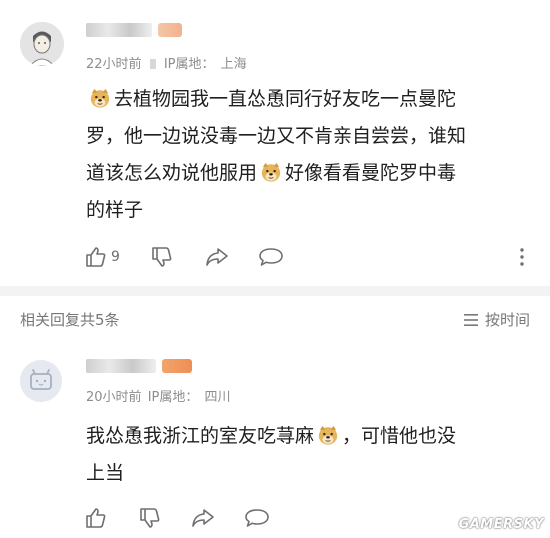 This screenshot has width=550, height=538. What do you see at coordinates (70, 320) in the screenshot?
I see `reply-count: 相关回复共5条` at bounding box center [70, 320].